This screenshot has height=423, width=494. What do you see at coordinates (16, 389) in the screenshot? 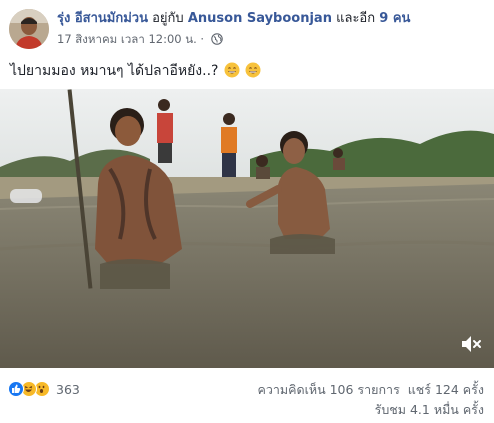
I see `like-icon` at bounding box center [16, 389].